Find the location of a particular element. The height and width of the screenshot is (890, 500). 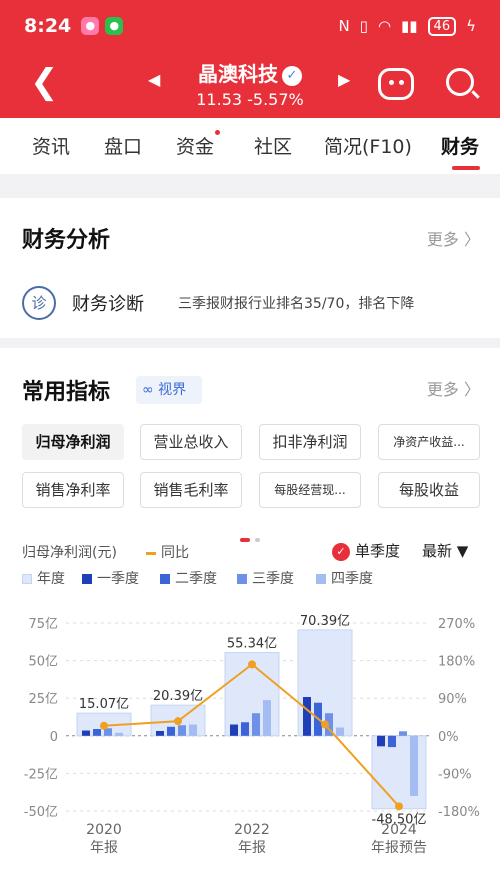

y-right-tick-label: 270% is located at coordinates (456, 624).